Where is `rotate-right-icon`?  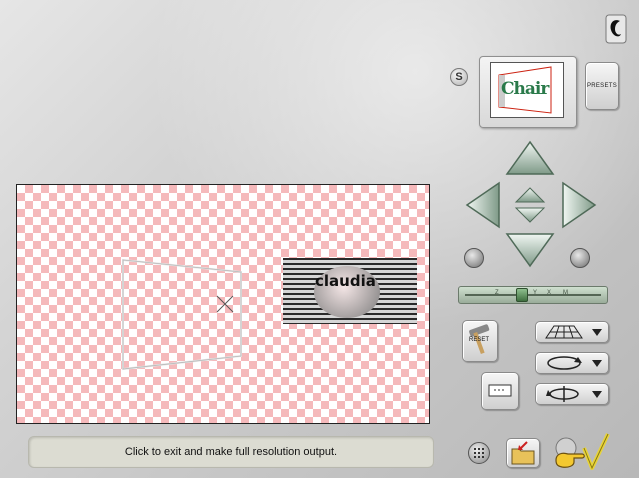
rotate-right-icon is located at coordinates (580, 258).